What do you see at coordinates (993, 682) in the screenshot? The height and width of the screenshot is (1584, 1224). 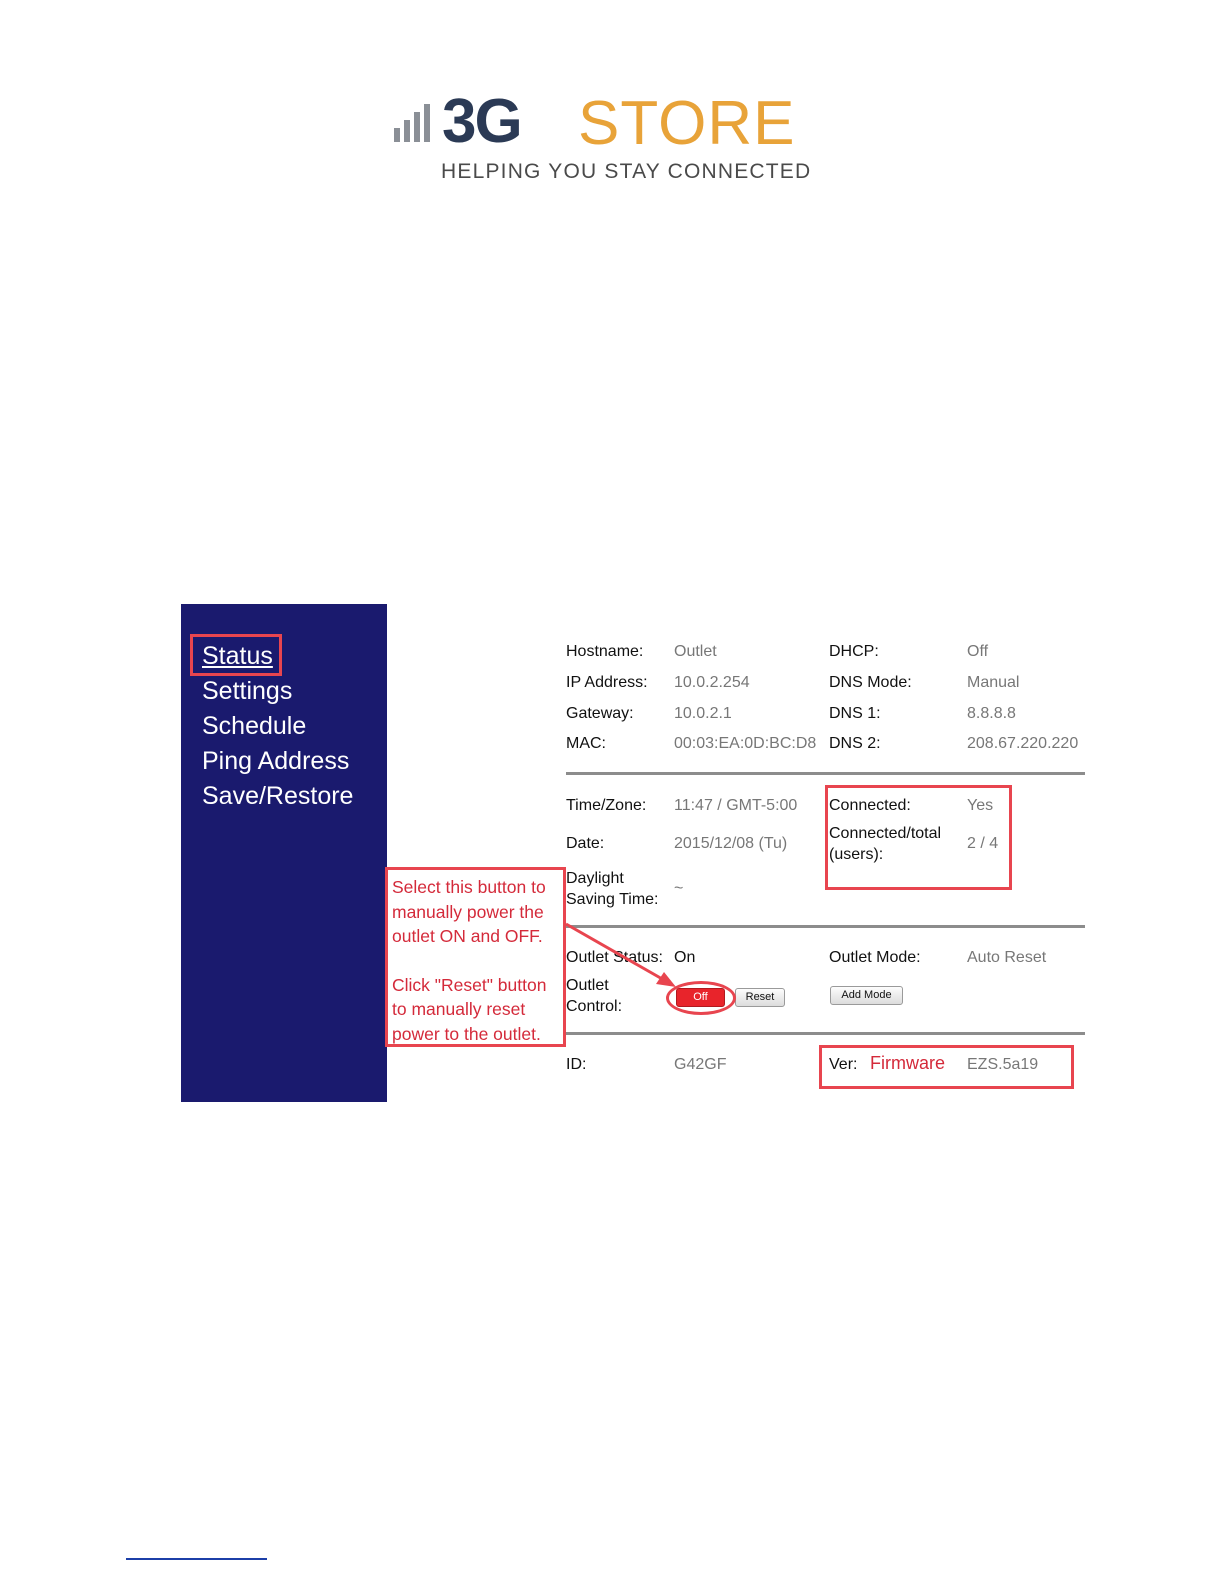 I see `dns-mode-value: Manual` at bounding box center [993, 682].